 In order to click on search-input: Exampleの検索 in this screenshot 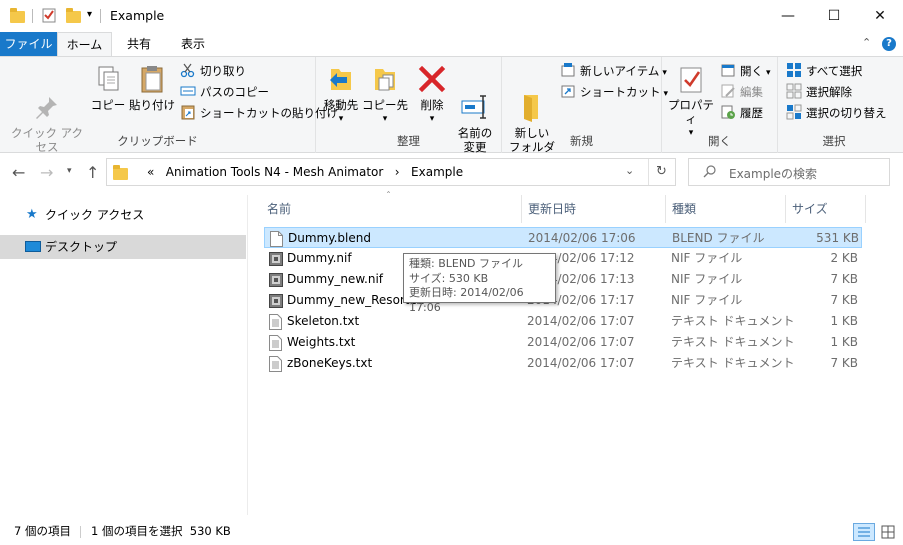, I will do `click(773, 173)`.